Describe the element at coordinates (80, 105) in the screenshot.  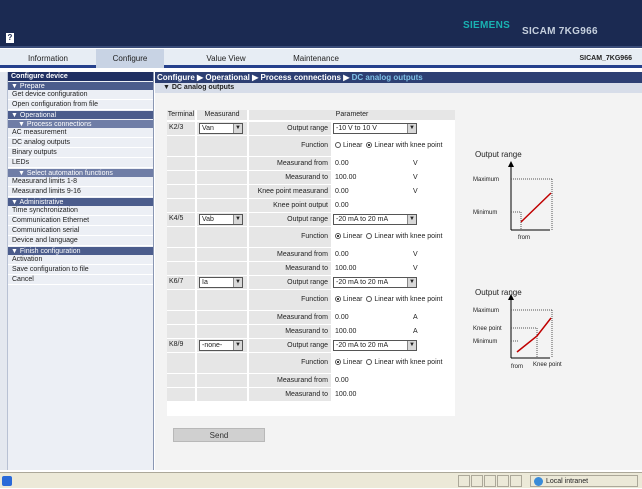
I see `sidebar-item-open-config: Open configuration from file` at that location.